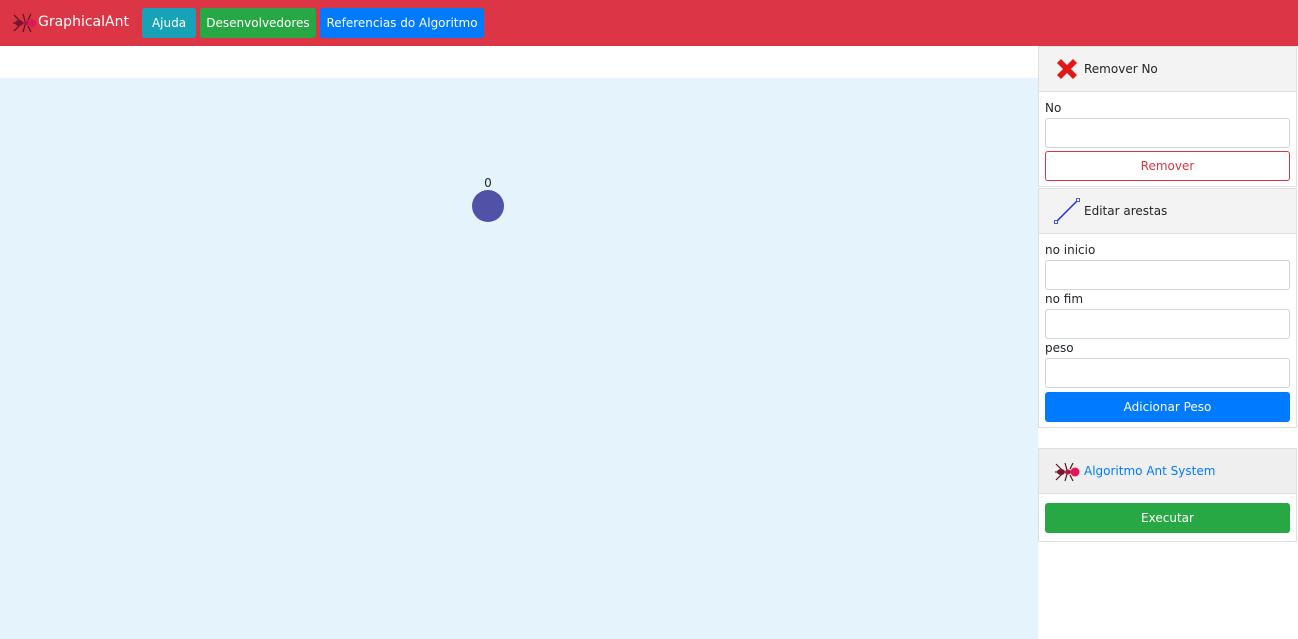  Describe the element at coordinates (1053, 108) in the screenshot. I see `node-field-label: No` at that location.